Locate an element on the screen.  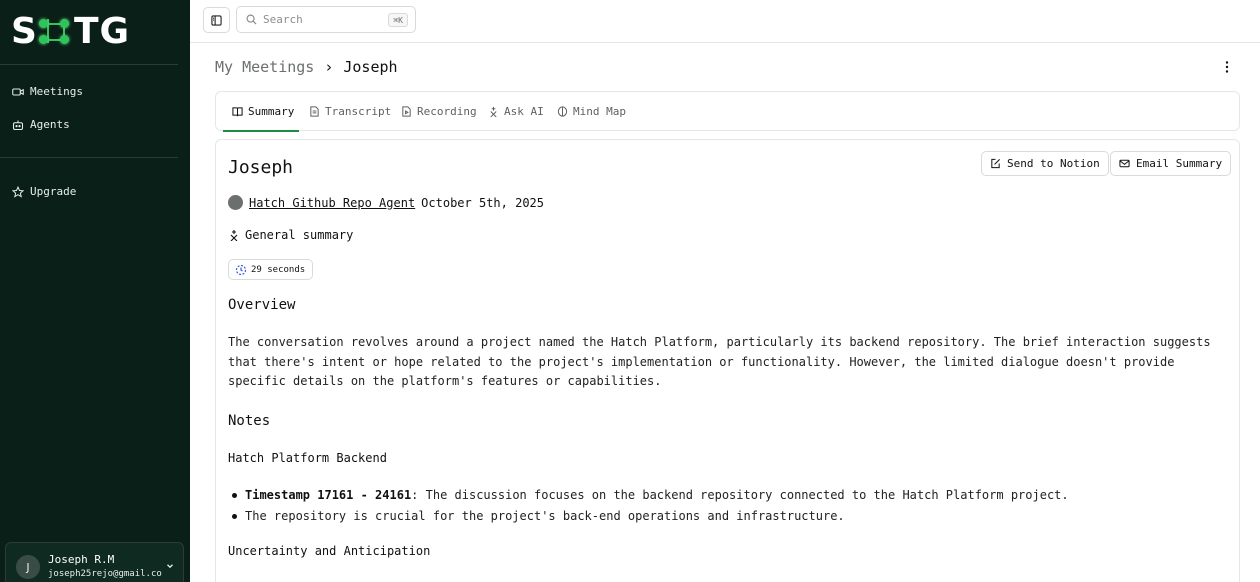
panel-left-icon is located at coordinates (216, 20).